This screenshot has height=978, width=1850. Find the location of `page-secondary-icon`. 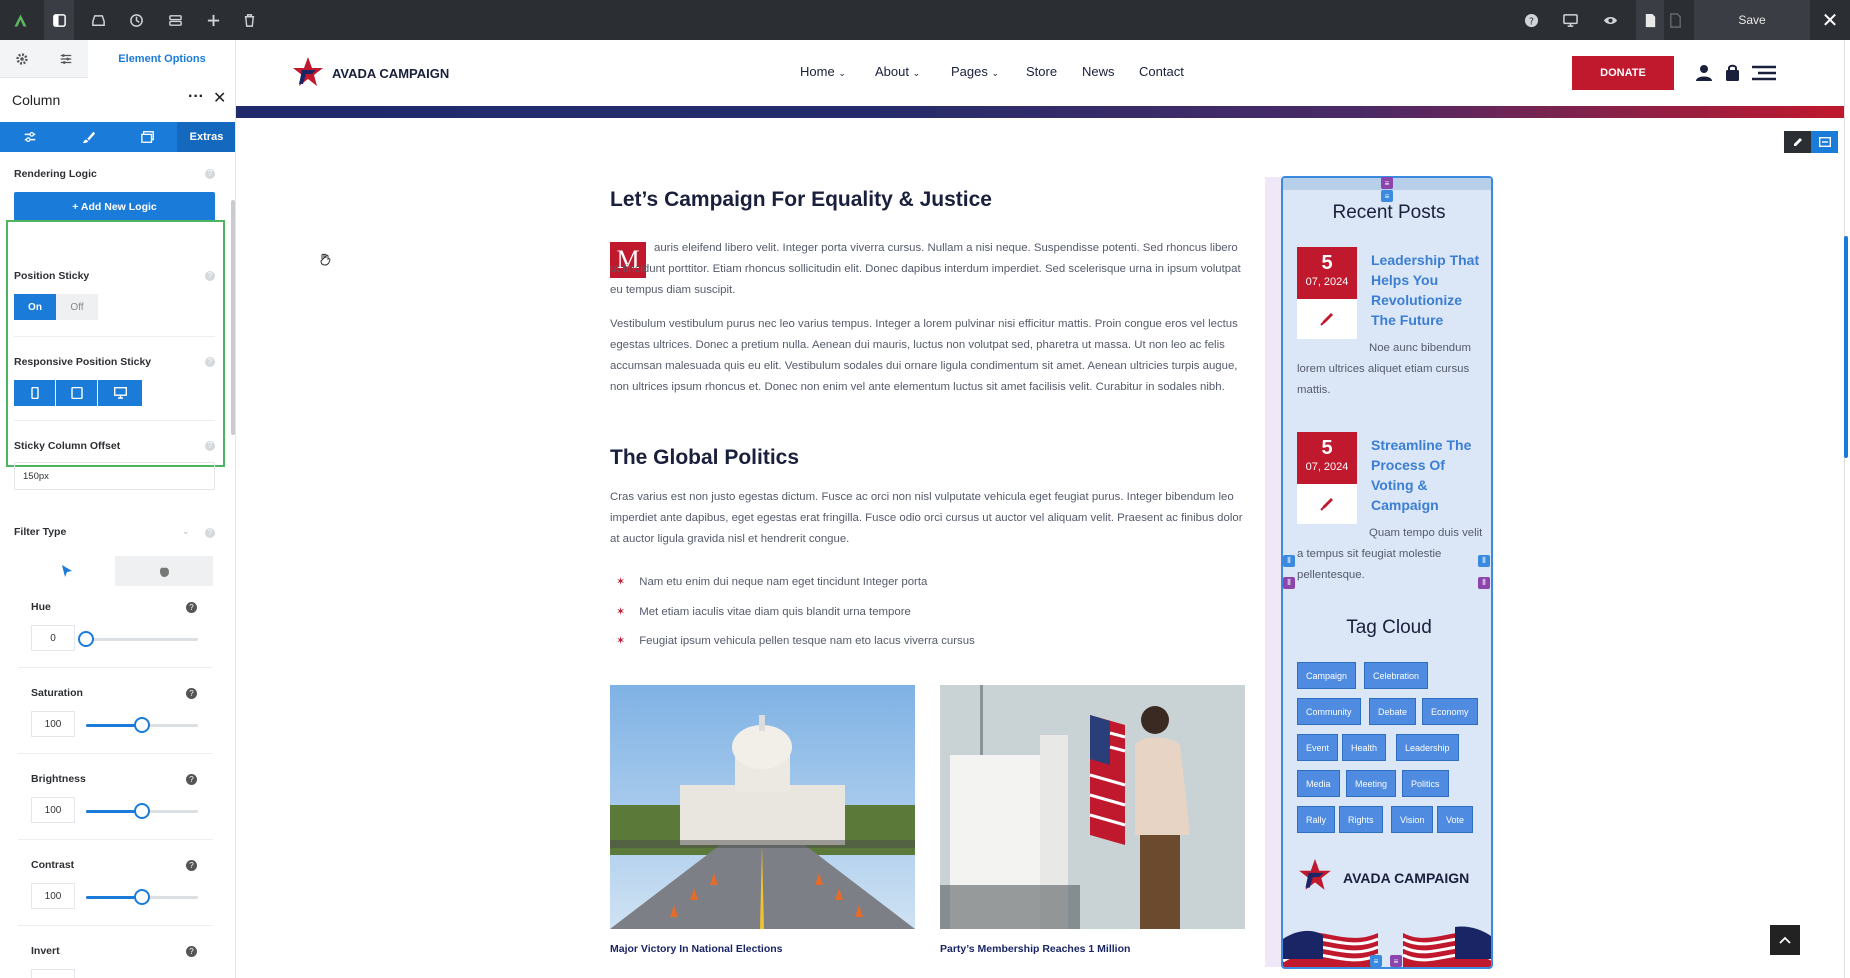

page-secondary-icon is located at coordinates (1675, 20).